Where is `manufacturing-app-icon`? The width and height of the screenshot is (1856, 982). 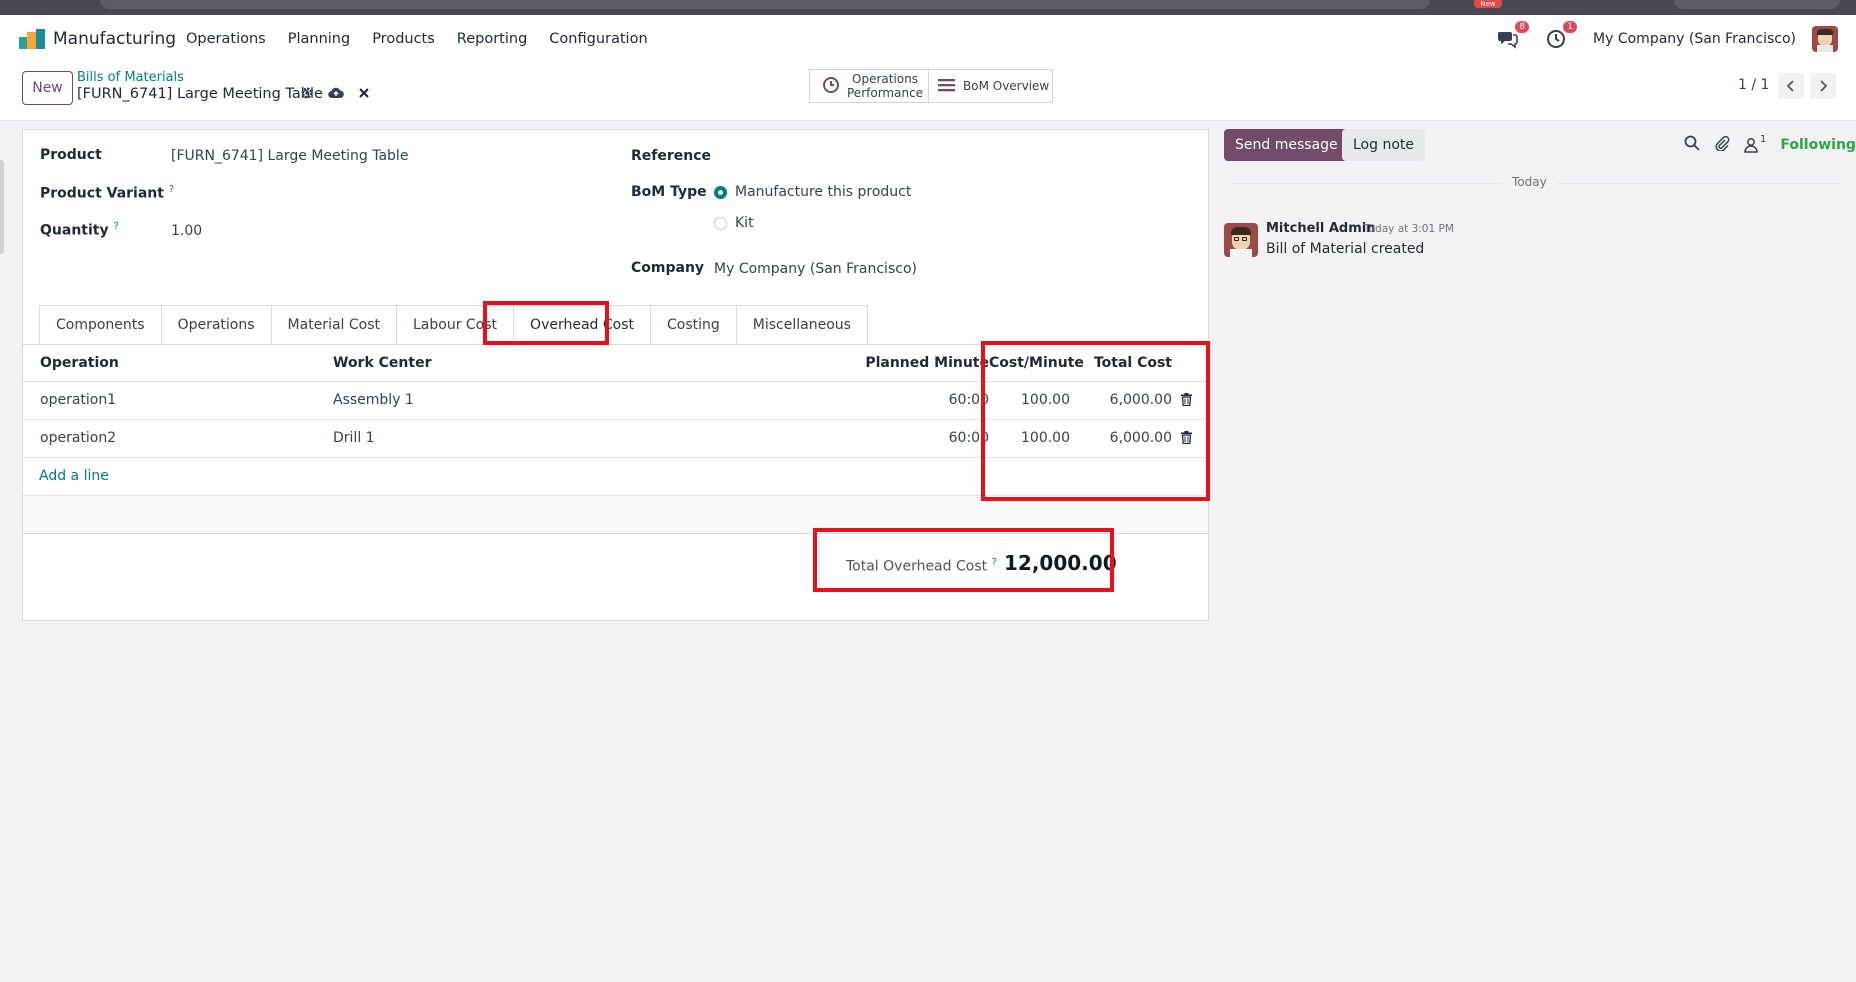 manufacturing-app-icon is located at coordinates (32, 39).